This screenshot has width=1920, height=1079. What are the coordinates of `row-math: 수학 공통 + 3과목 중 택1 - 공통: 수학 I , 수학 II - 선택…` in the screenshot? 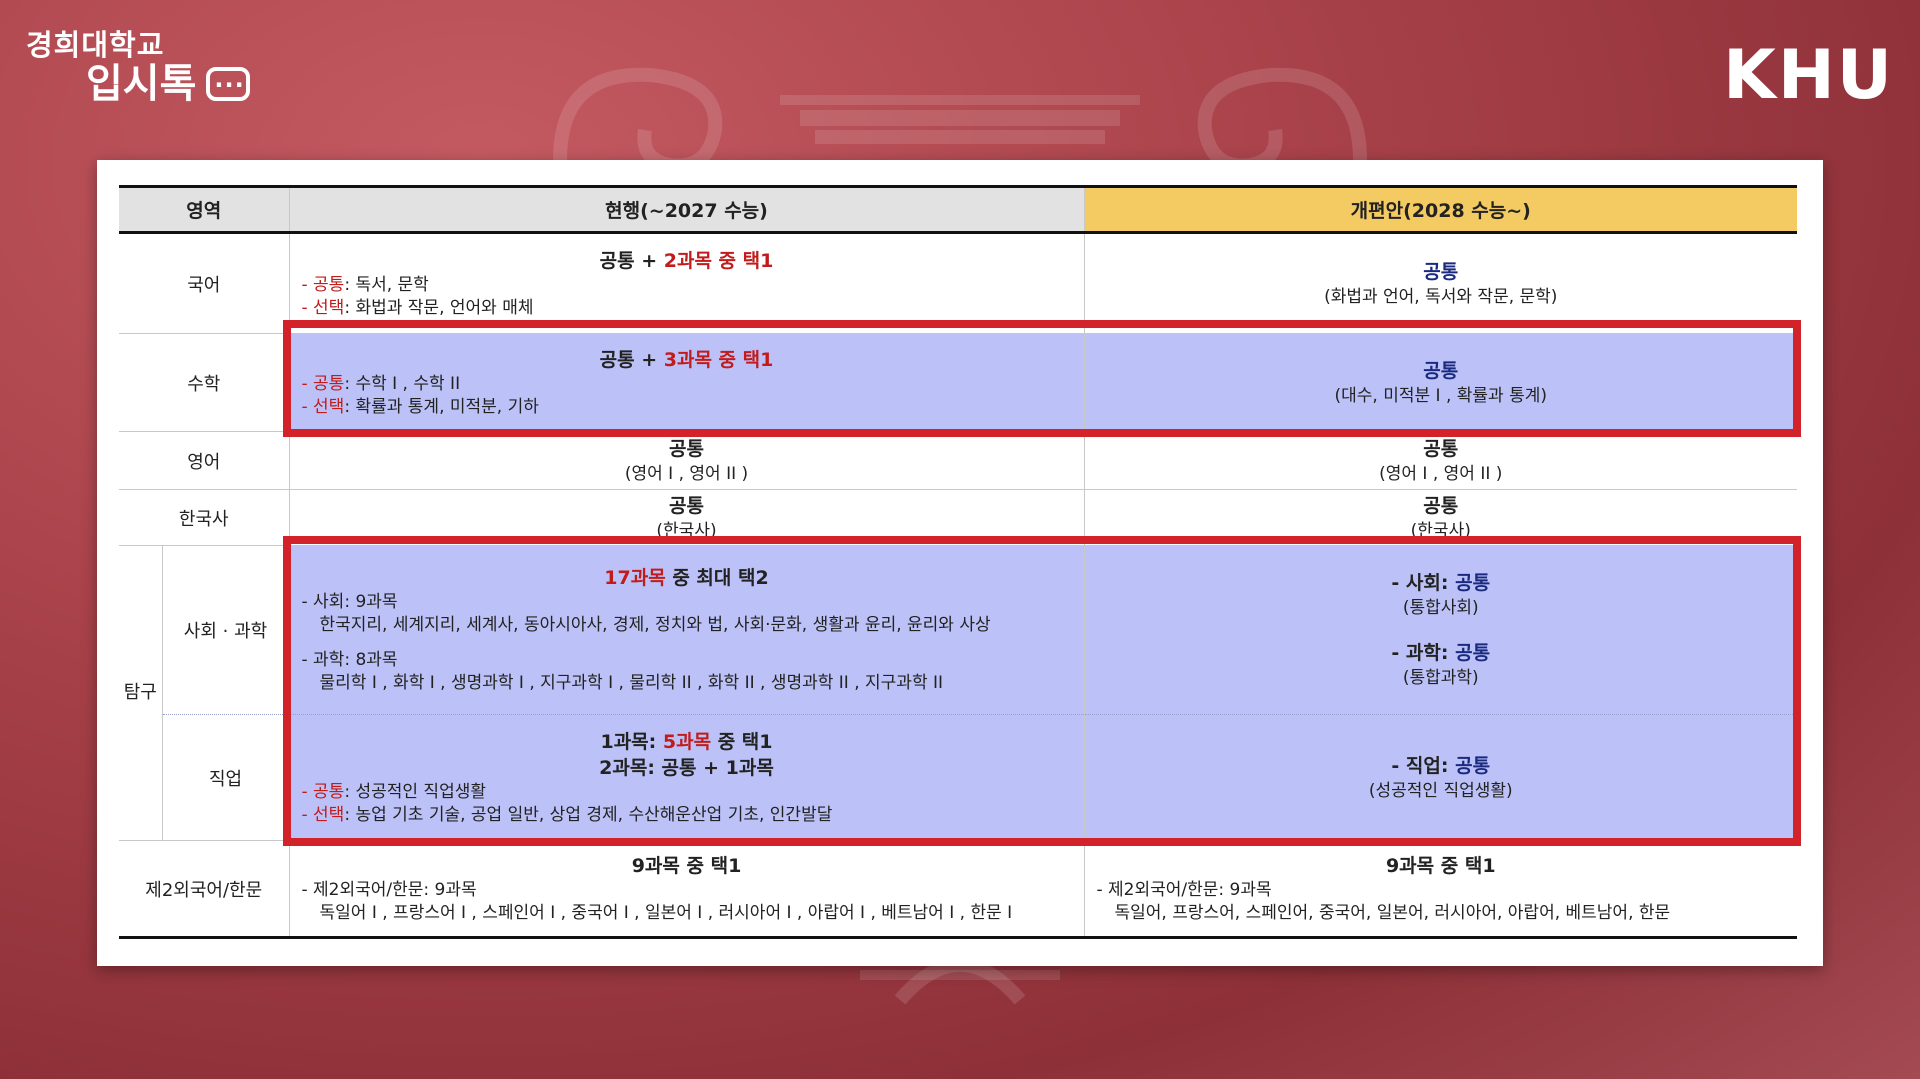 It's located at (958, 382).